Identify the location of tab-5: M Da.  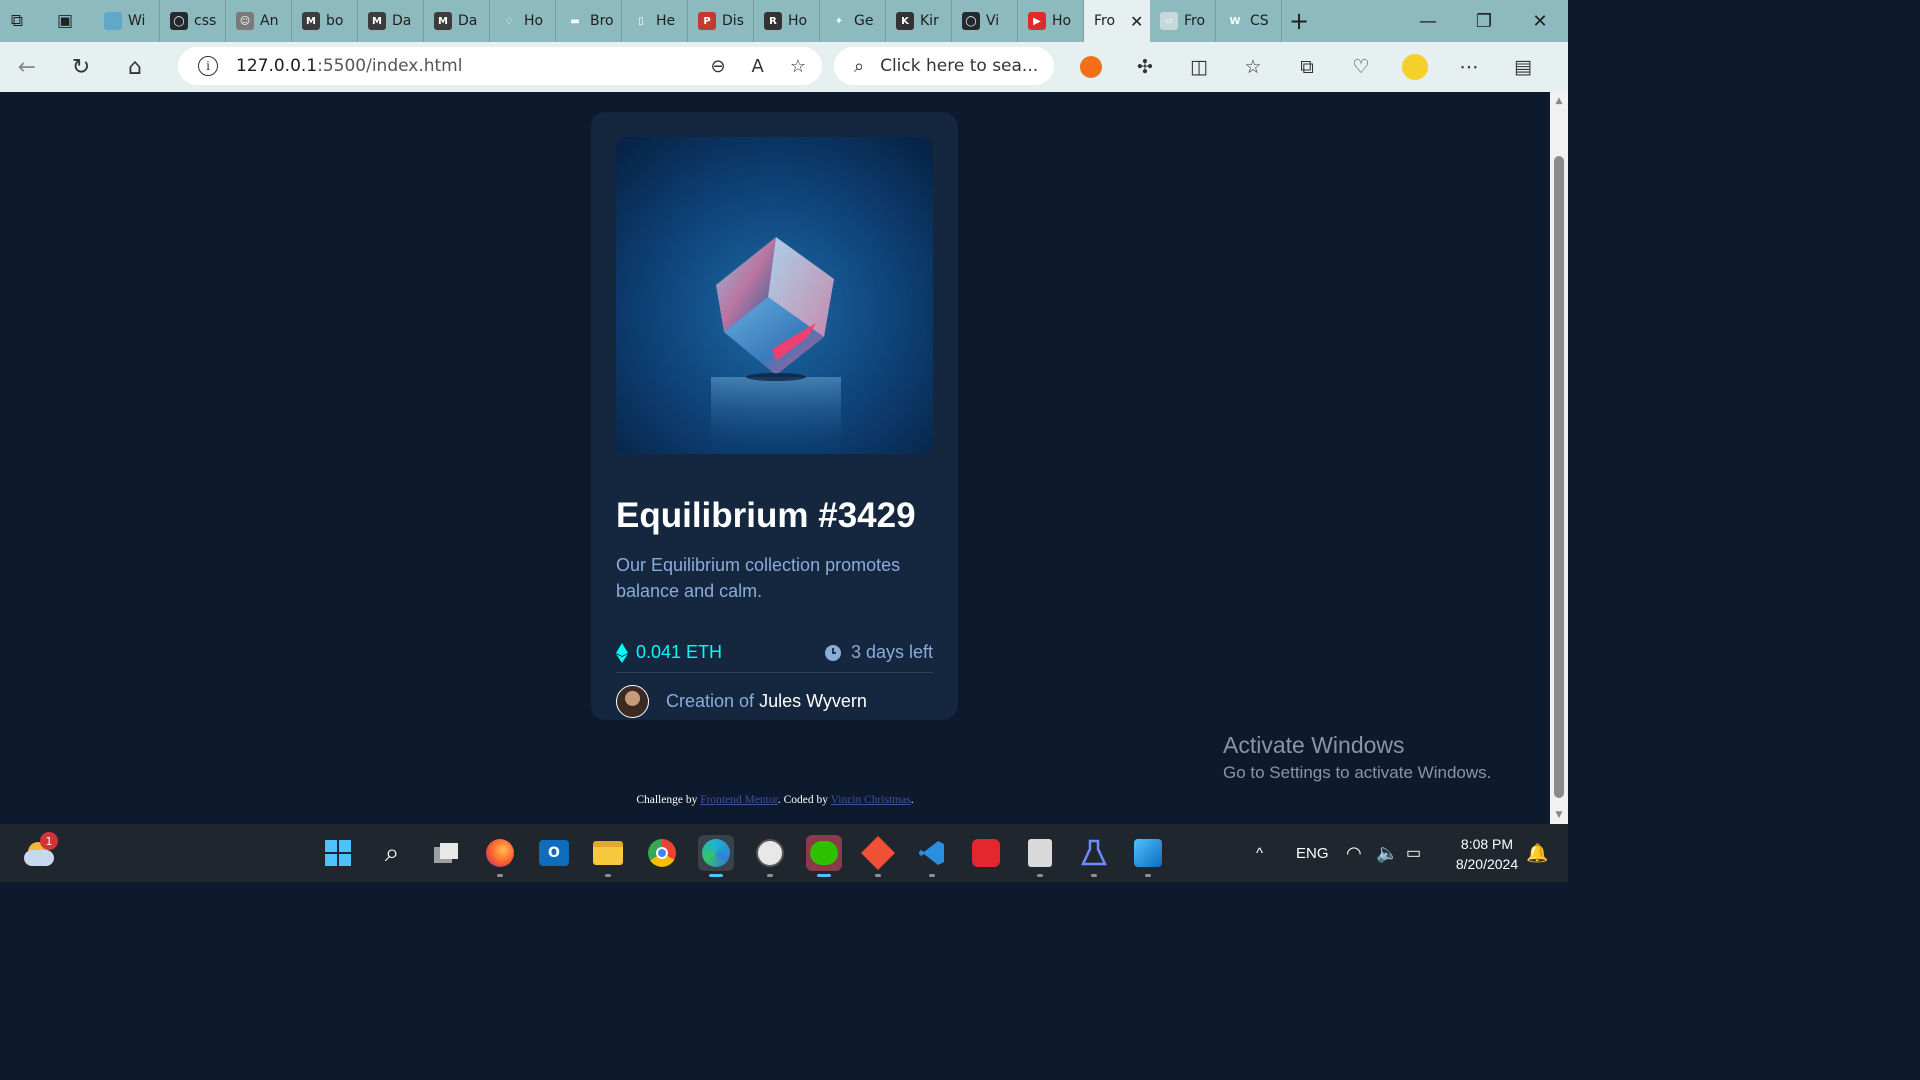
(457, 21).